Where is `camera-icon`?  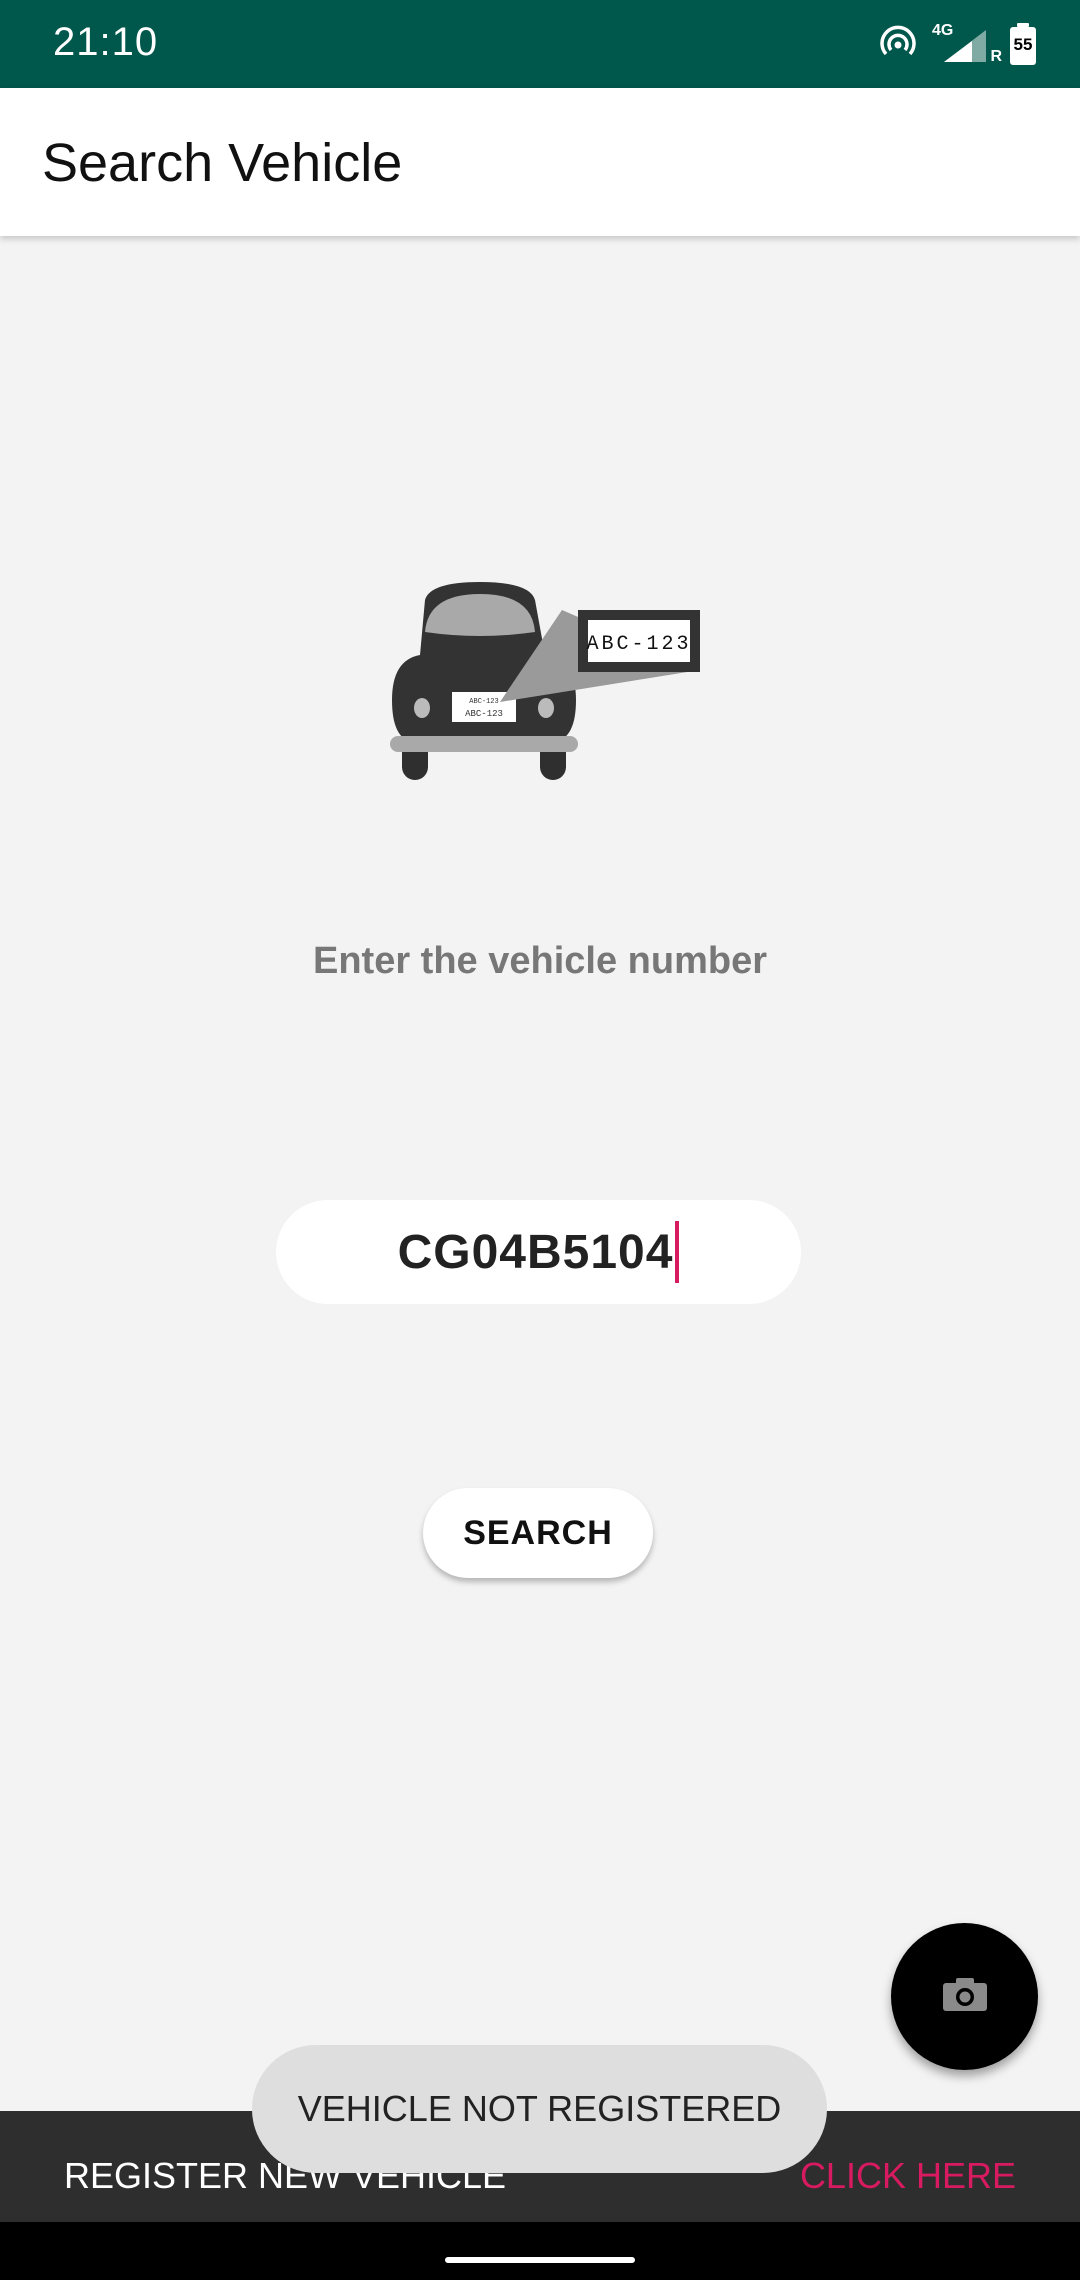
camera-icon is located at coordinates (965, 1996).